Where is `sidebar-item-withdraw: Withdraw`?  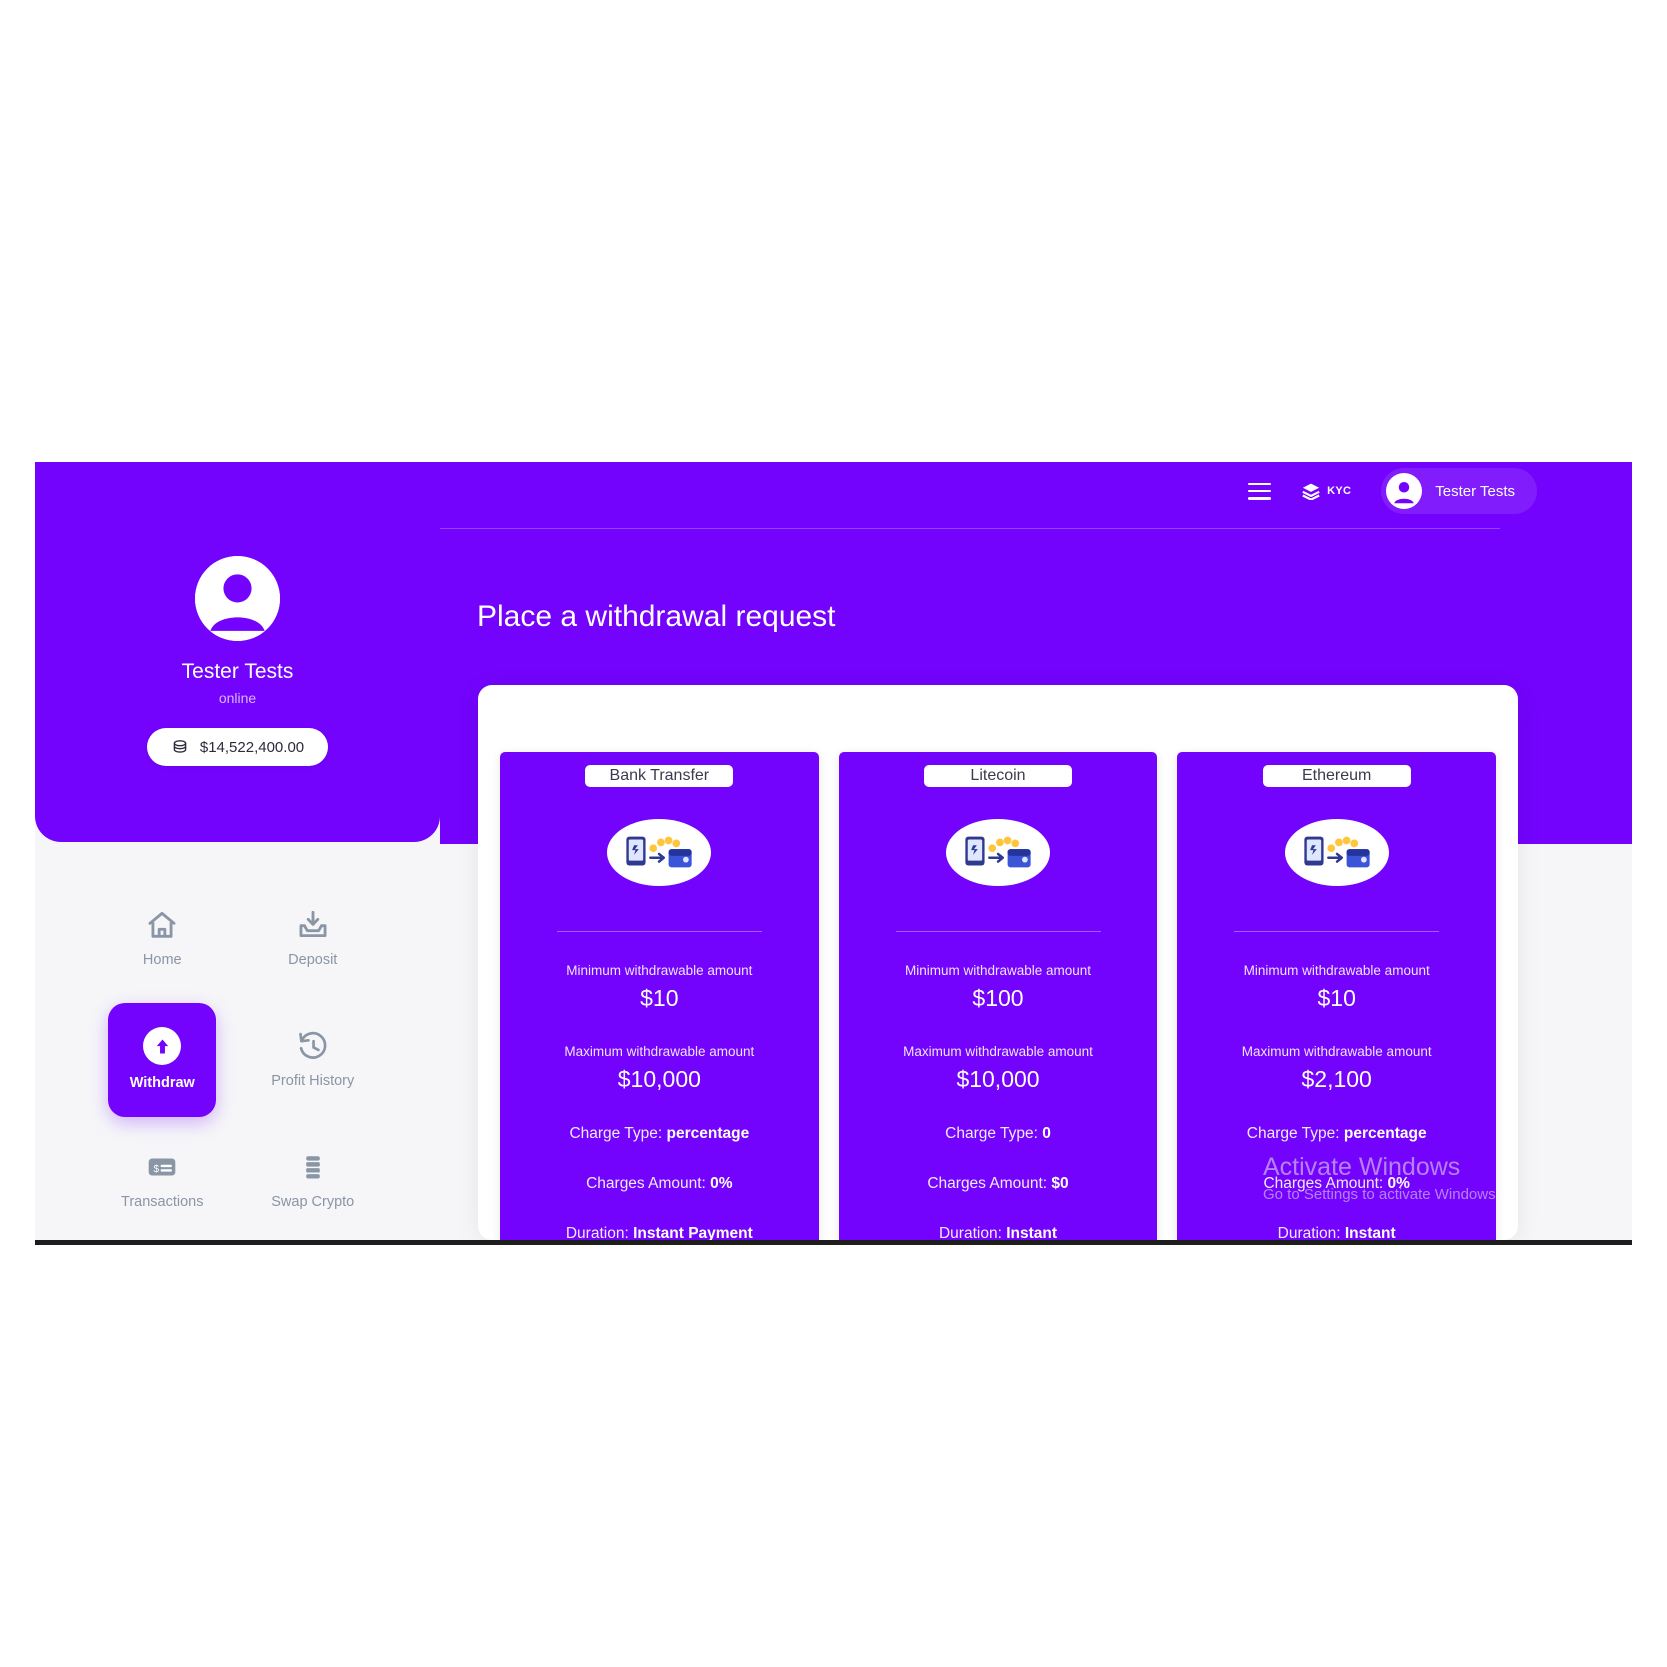 sidebar-item-withdraw: Withdraw is located at coordinates (162, 1060).